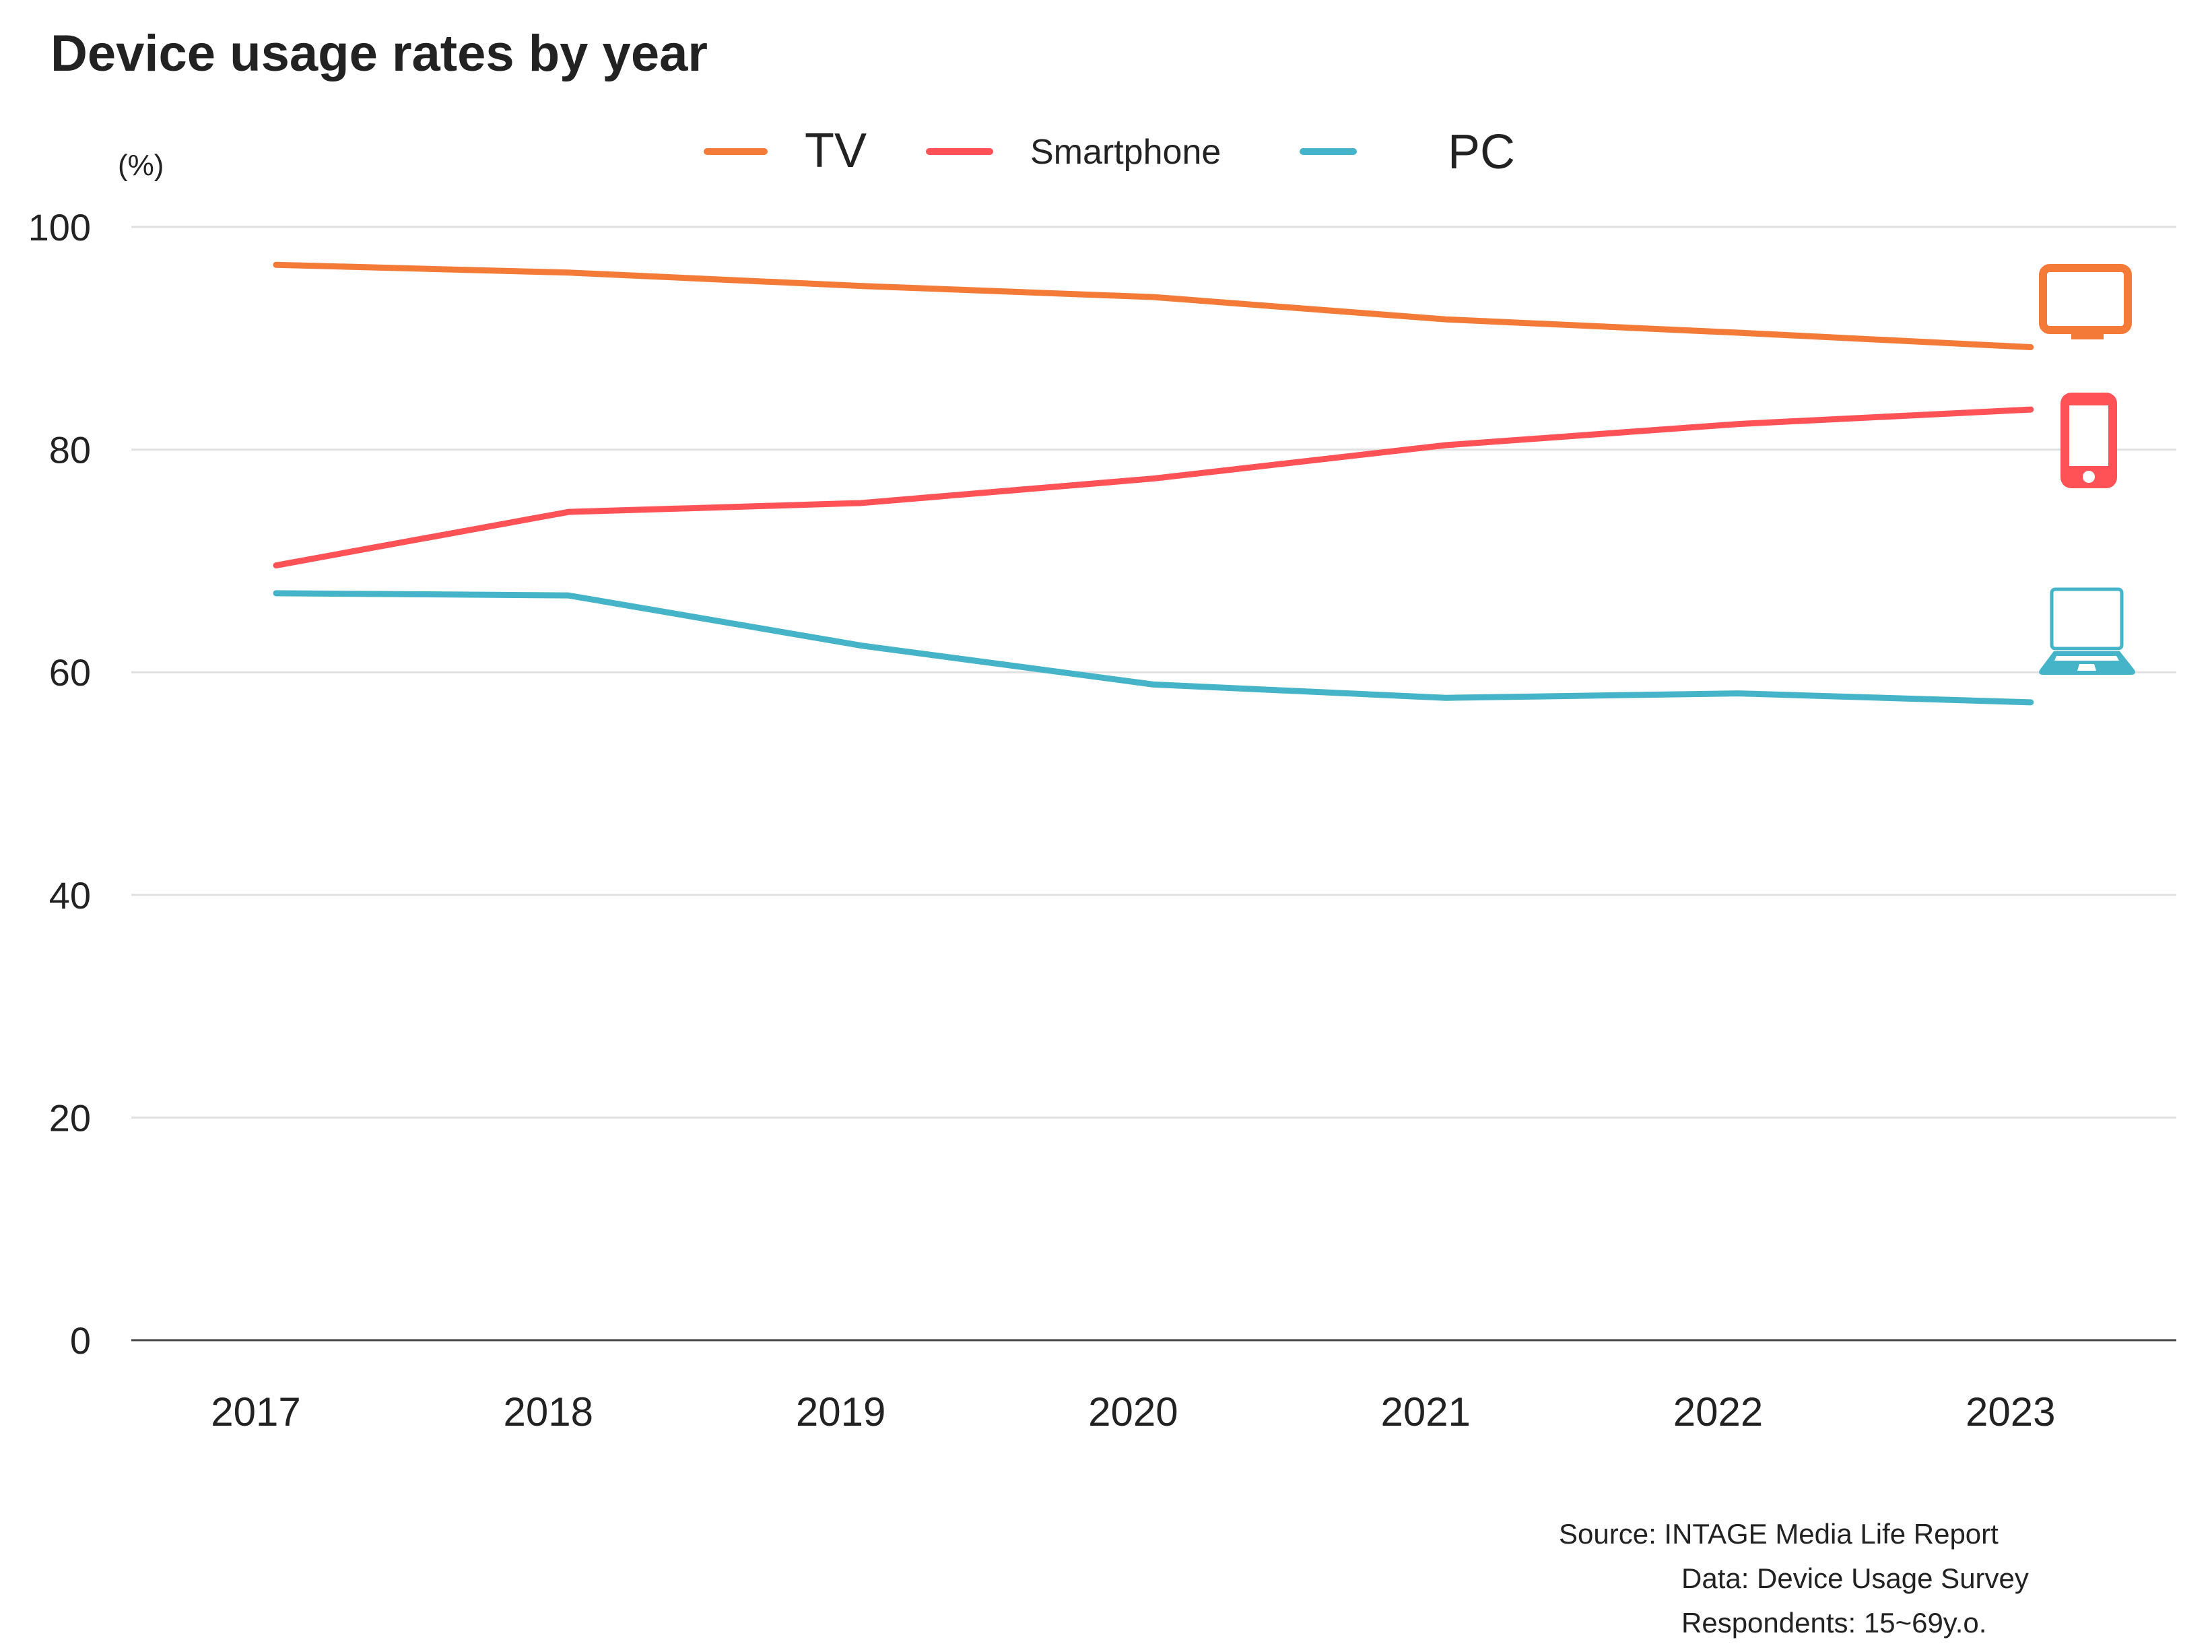 This screenshot has height=1652, width=2212. Describe the element at coordinates (1779, 1534) in the screenshot. I see `source-line: Source: INTAGE Media Life Report` at that location.